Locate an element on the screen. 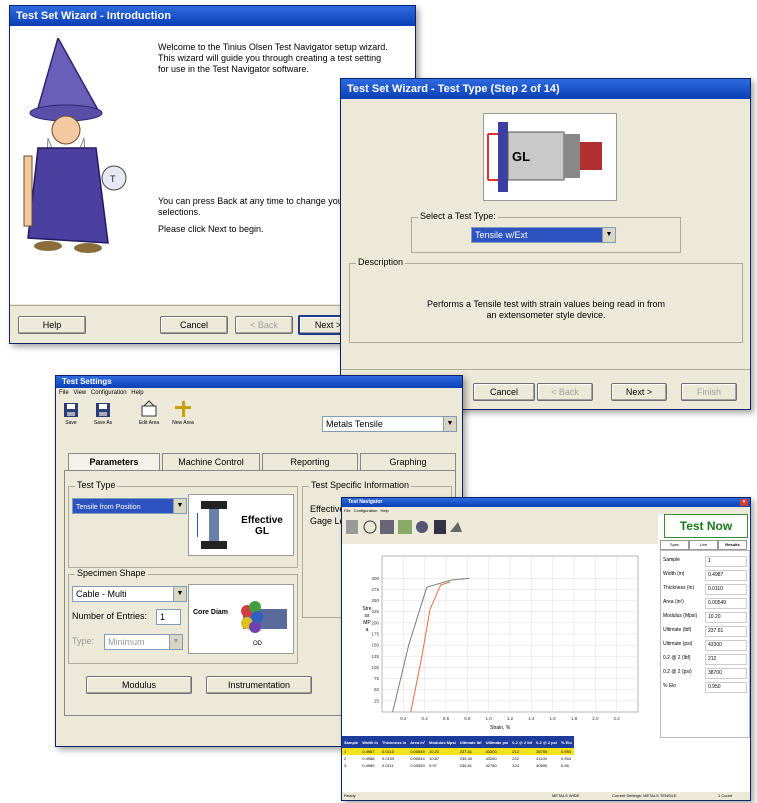  table-header: 0.2 @ 2 psi is located at coordinates (546, 742).